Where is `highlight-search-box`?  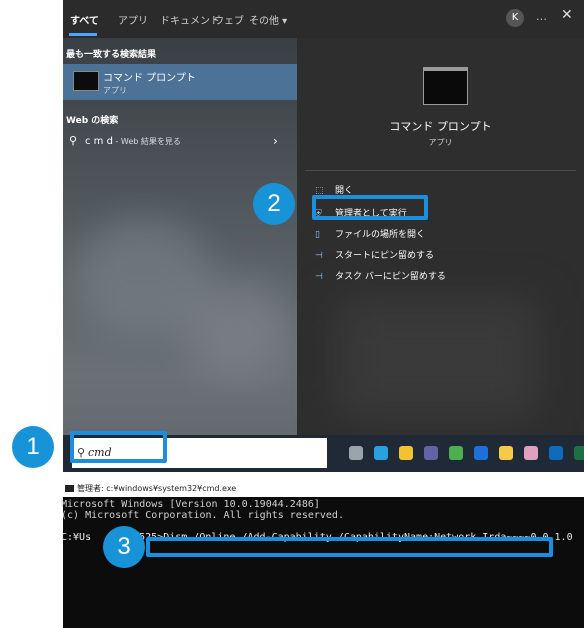
highlight-search-box is located at coordinates (118, 447).